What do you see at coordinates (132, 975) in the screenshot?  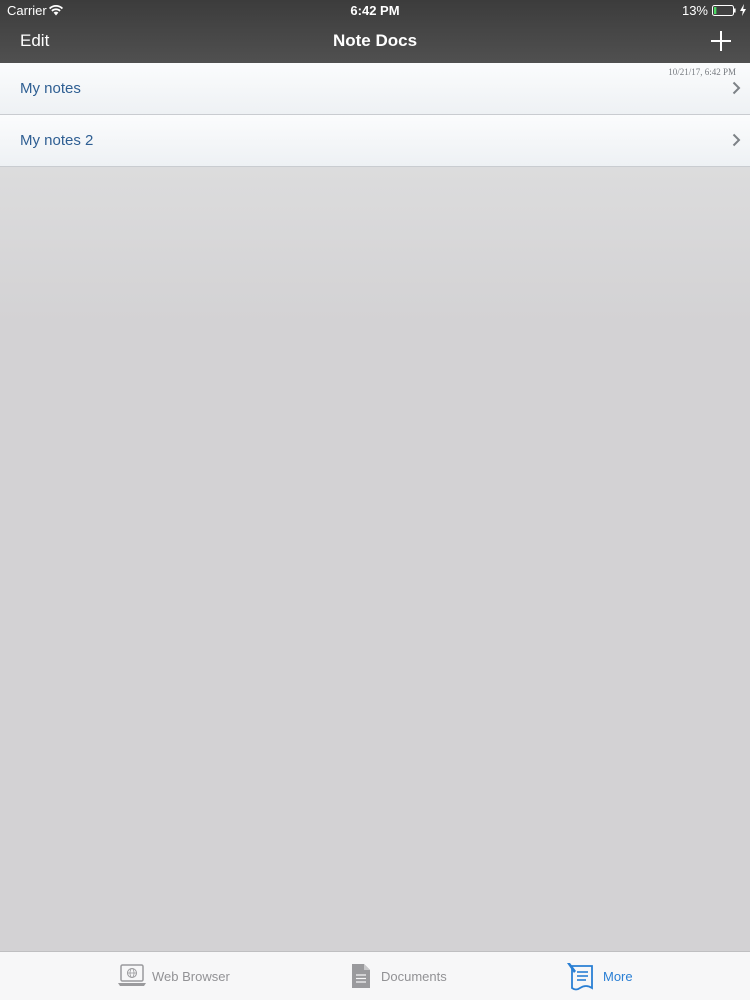 I see `laptop-globe-icon` at bounding box center [132, 975].